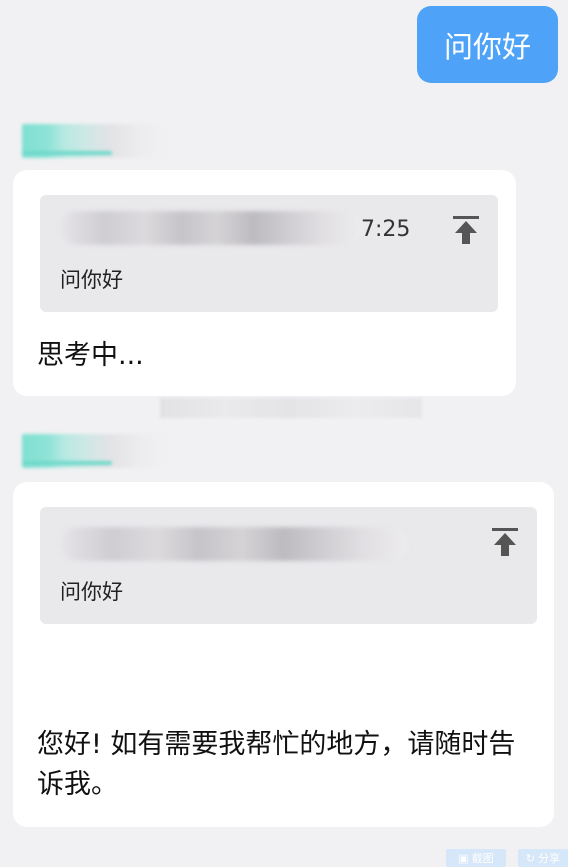 The width and height of the screenshot is (568, 867). What do you see at coordinates (530, 858) in the screenshot?
I see `share-icon: ↻` at bounding box center [530, 858].